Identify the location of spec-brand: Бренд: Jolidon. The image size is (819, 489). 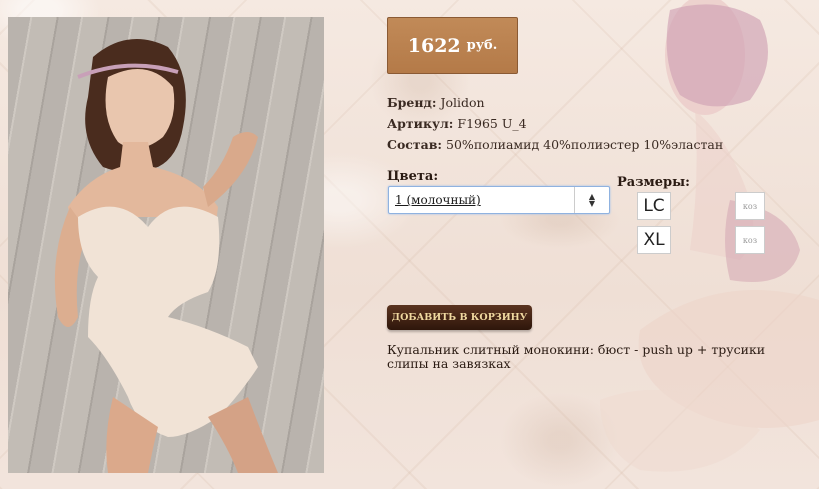
(436, 102).